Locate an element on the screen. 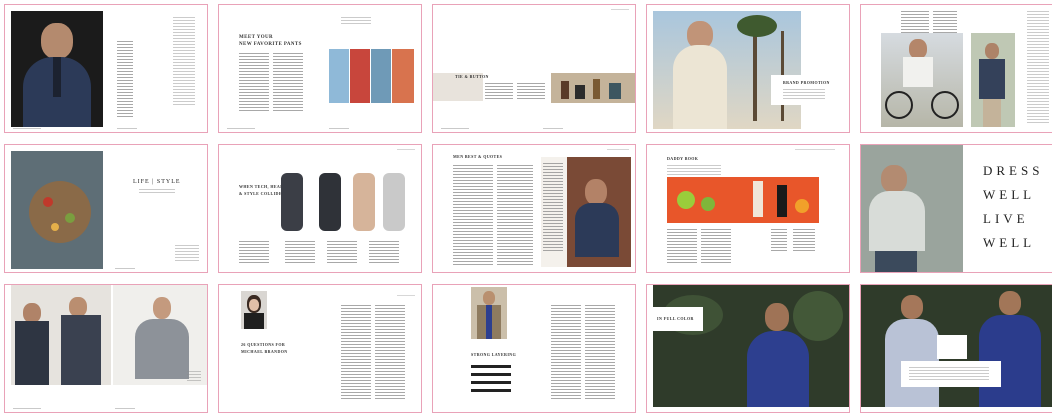 Image resolution: width=1052 pixels, height=416 pixels. promo-body-text is located at coordinates (804, 94).